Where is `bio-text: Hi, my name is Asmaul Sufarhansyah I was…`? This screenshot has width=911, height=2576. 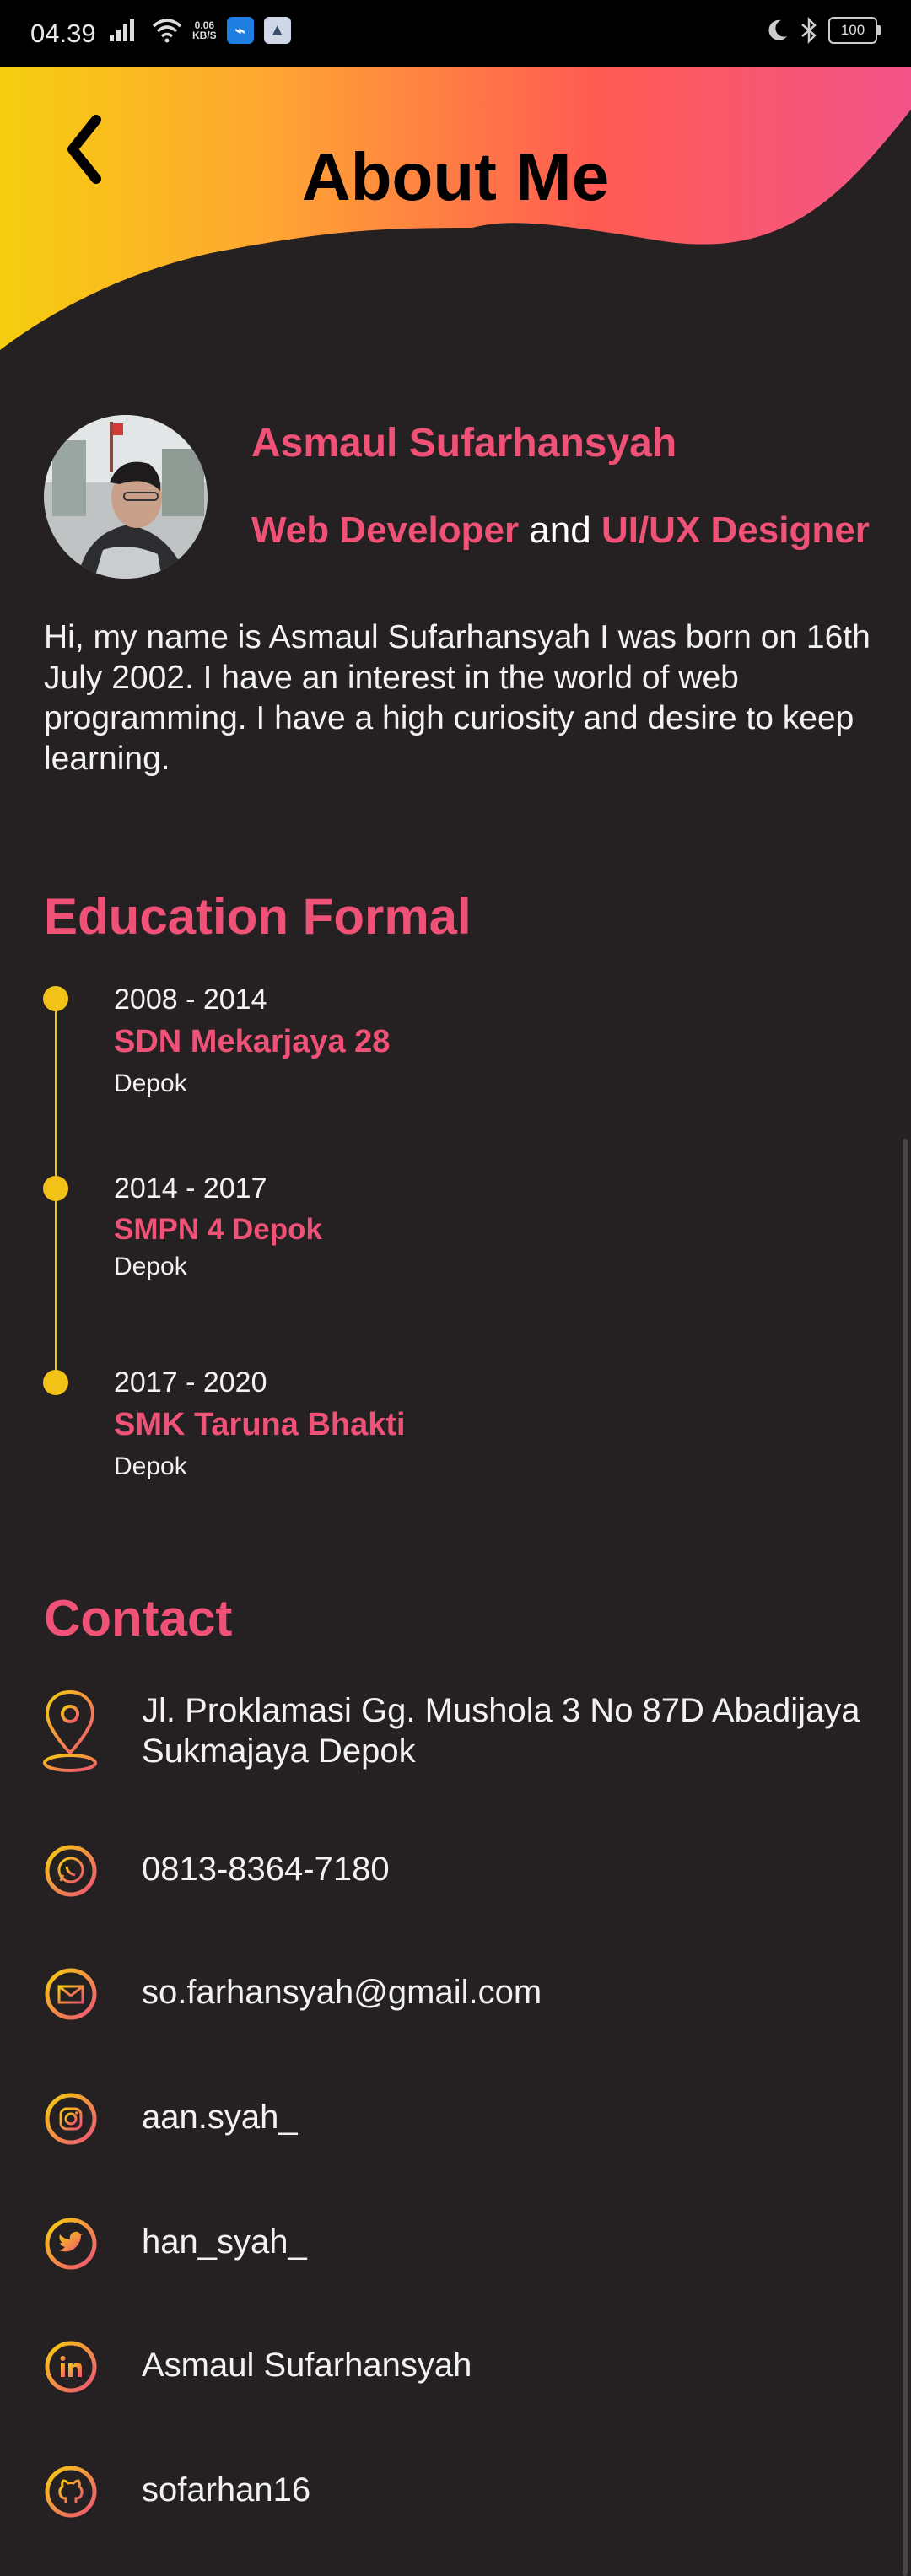
bio-text: Hi, my name is Asmaul Sufarhansyah I was… is located at coordinates (457, 698).